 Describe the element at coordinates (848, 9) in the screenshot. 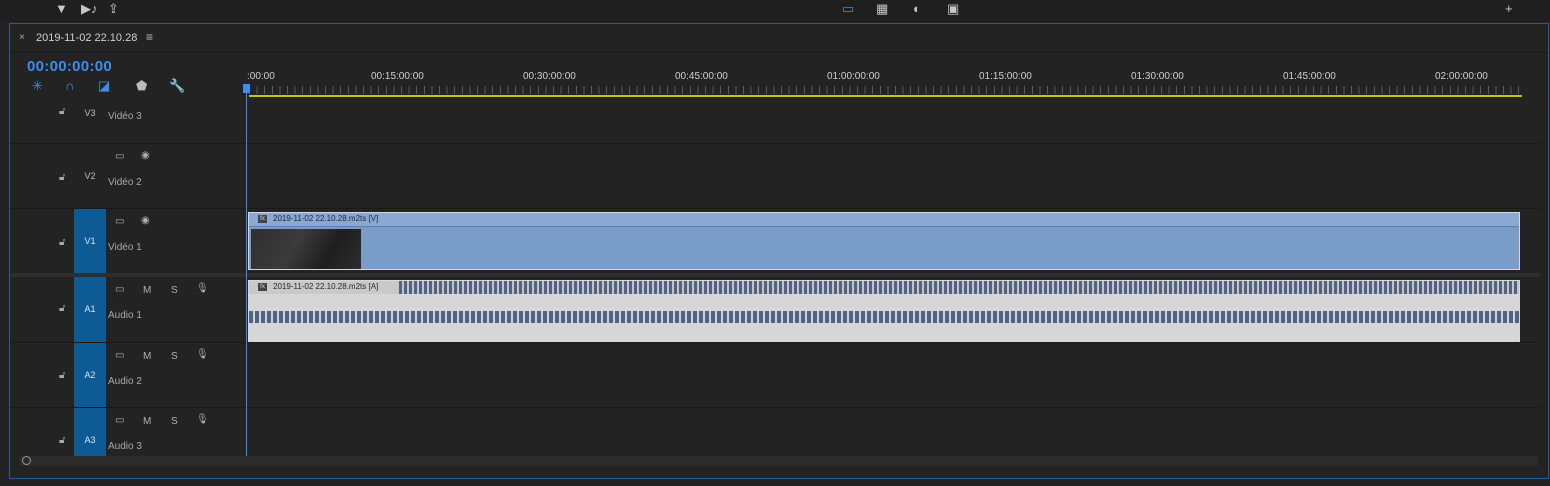

I see `layout-icon: ▭` at that location.